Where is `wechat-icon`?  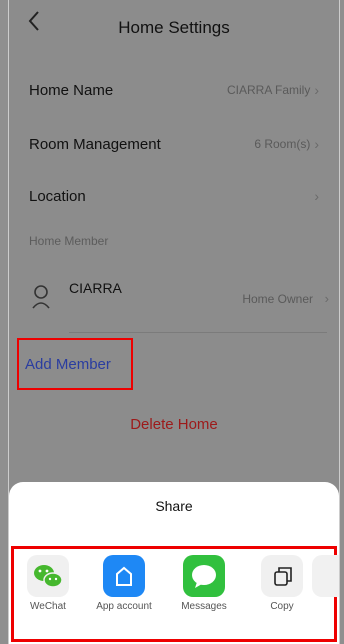
wechat-icon is located at coordinates (48, 576).